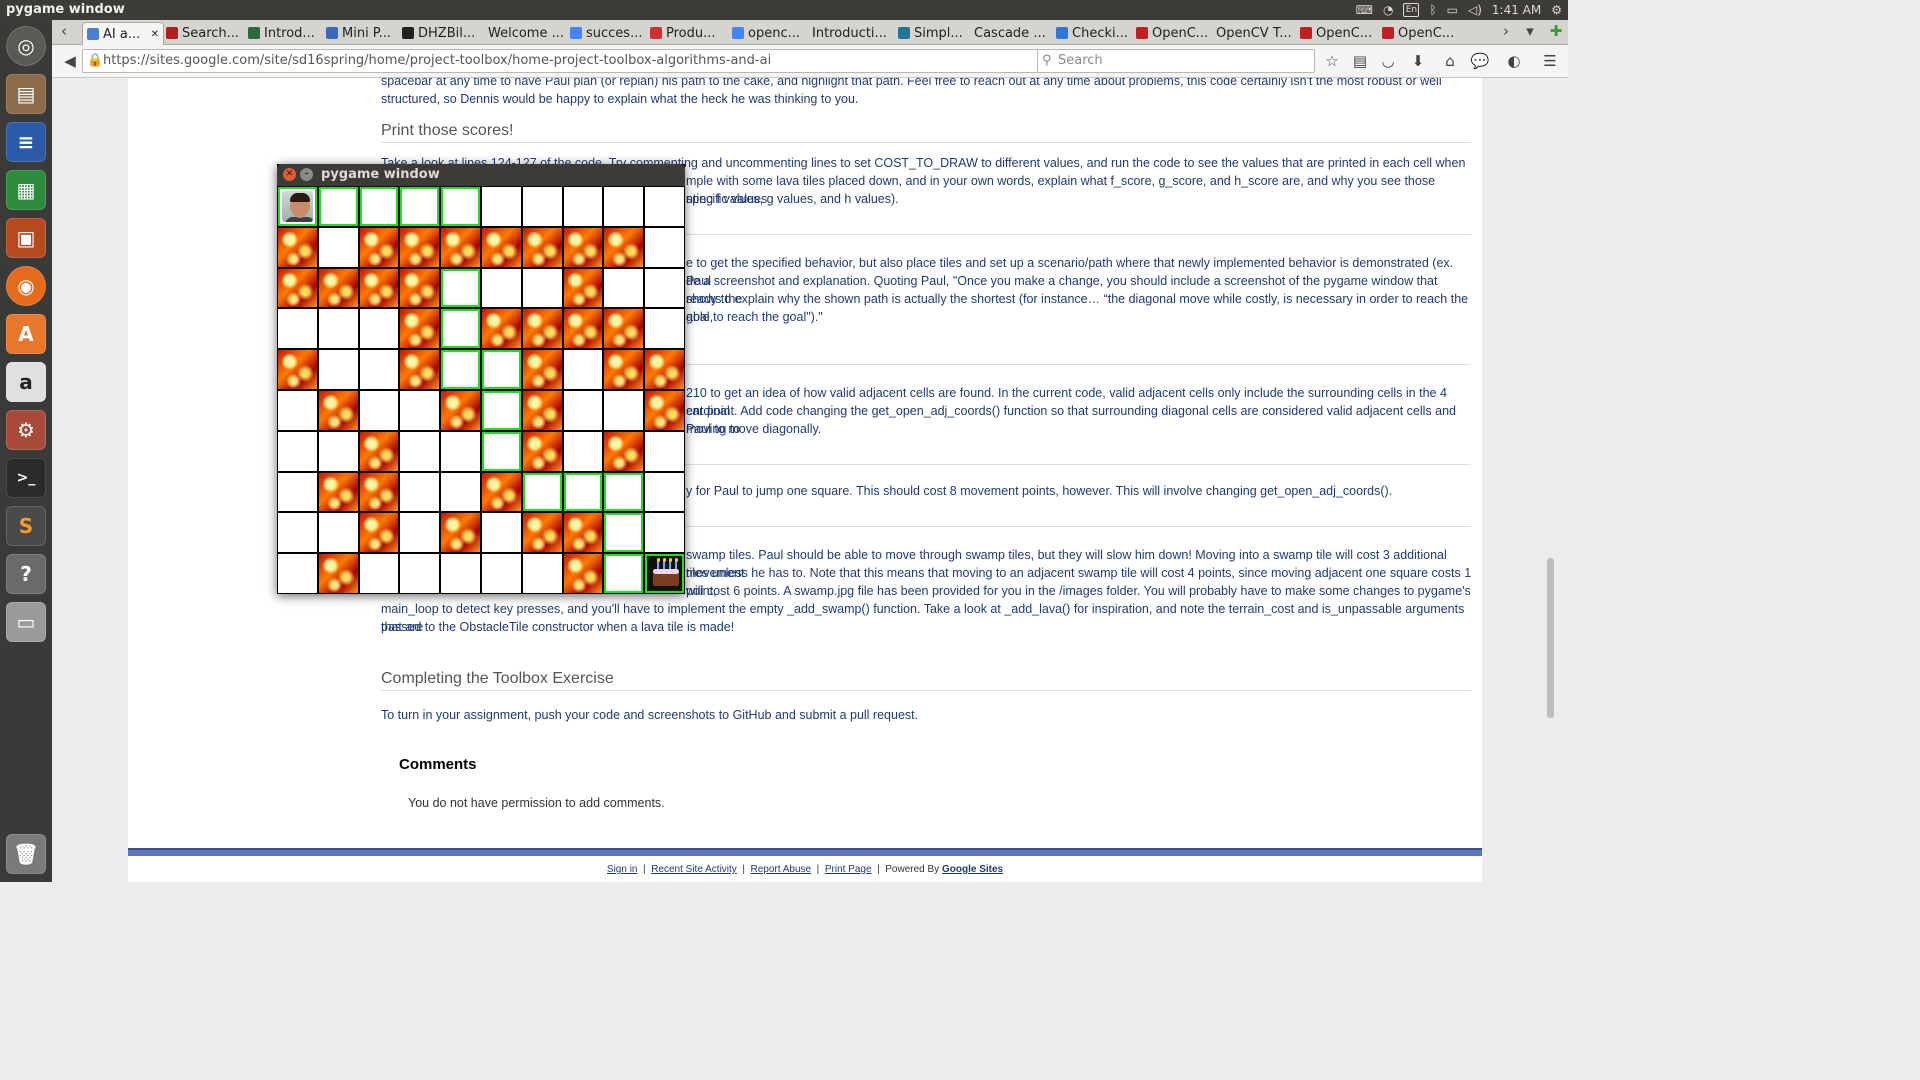 The height and width of the screenshot is (1080, 1920). Describe the element at coordinates (1332, 61) in the screenshot. I see `bookmark-star-icon: ☆` at that location.